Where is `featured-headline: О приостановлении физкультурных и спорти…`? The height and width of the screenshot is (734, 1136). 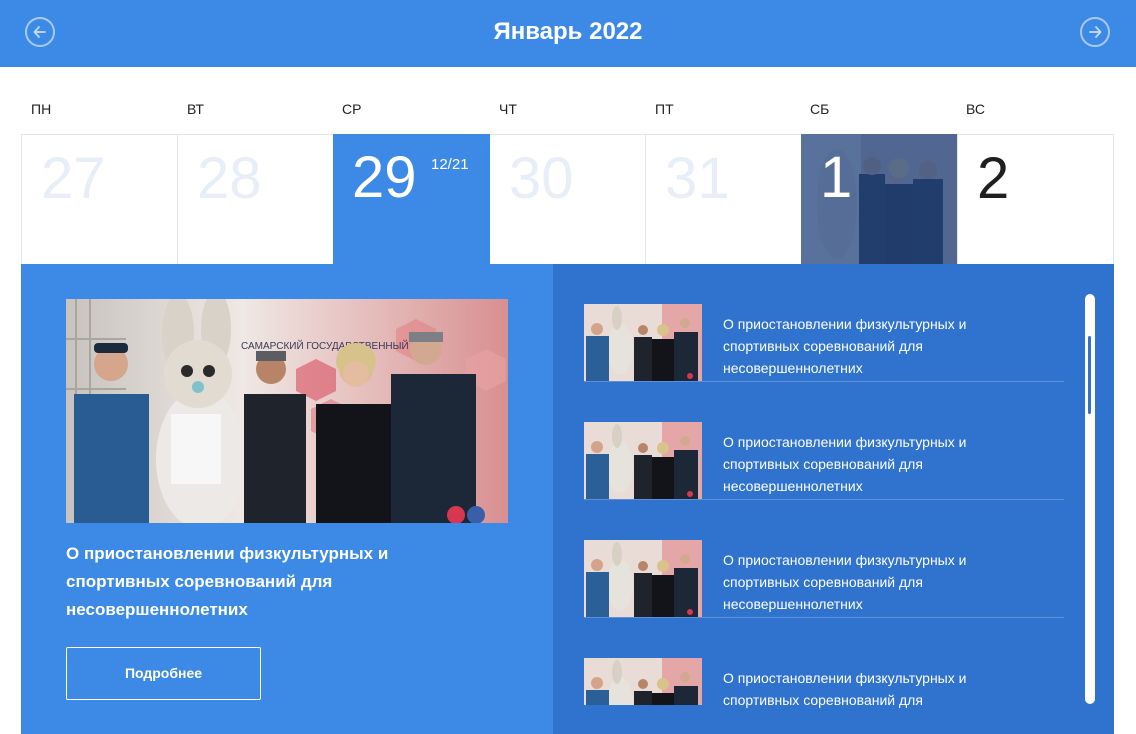 featured-headline: О приостановлении физкультурных и спорти… is located at coordinates (261, 582).